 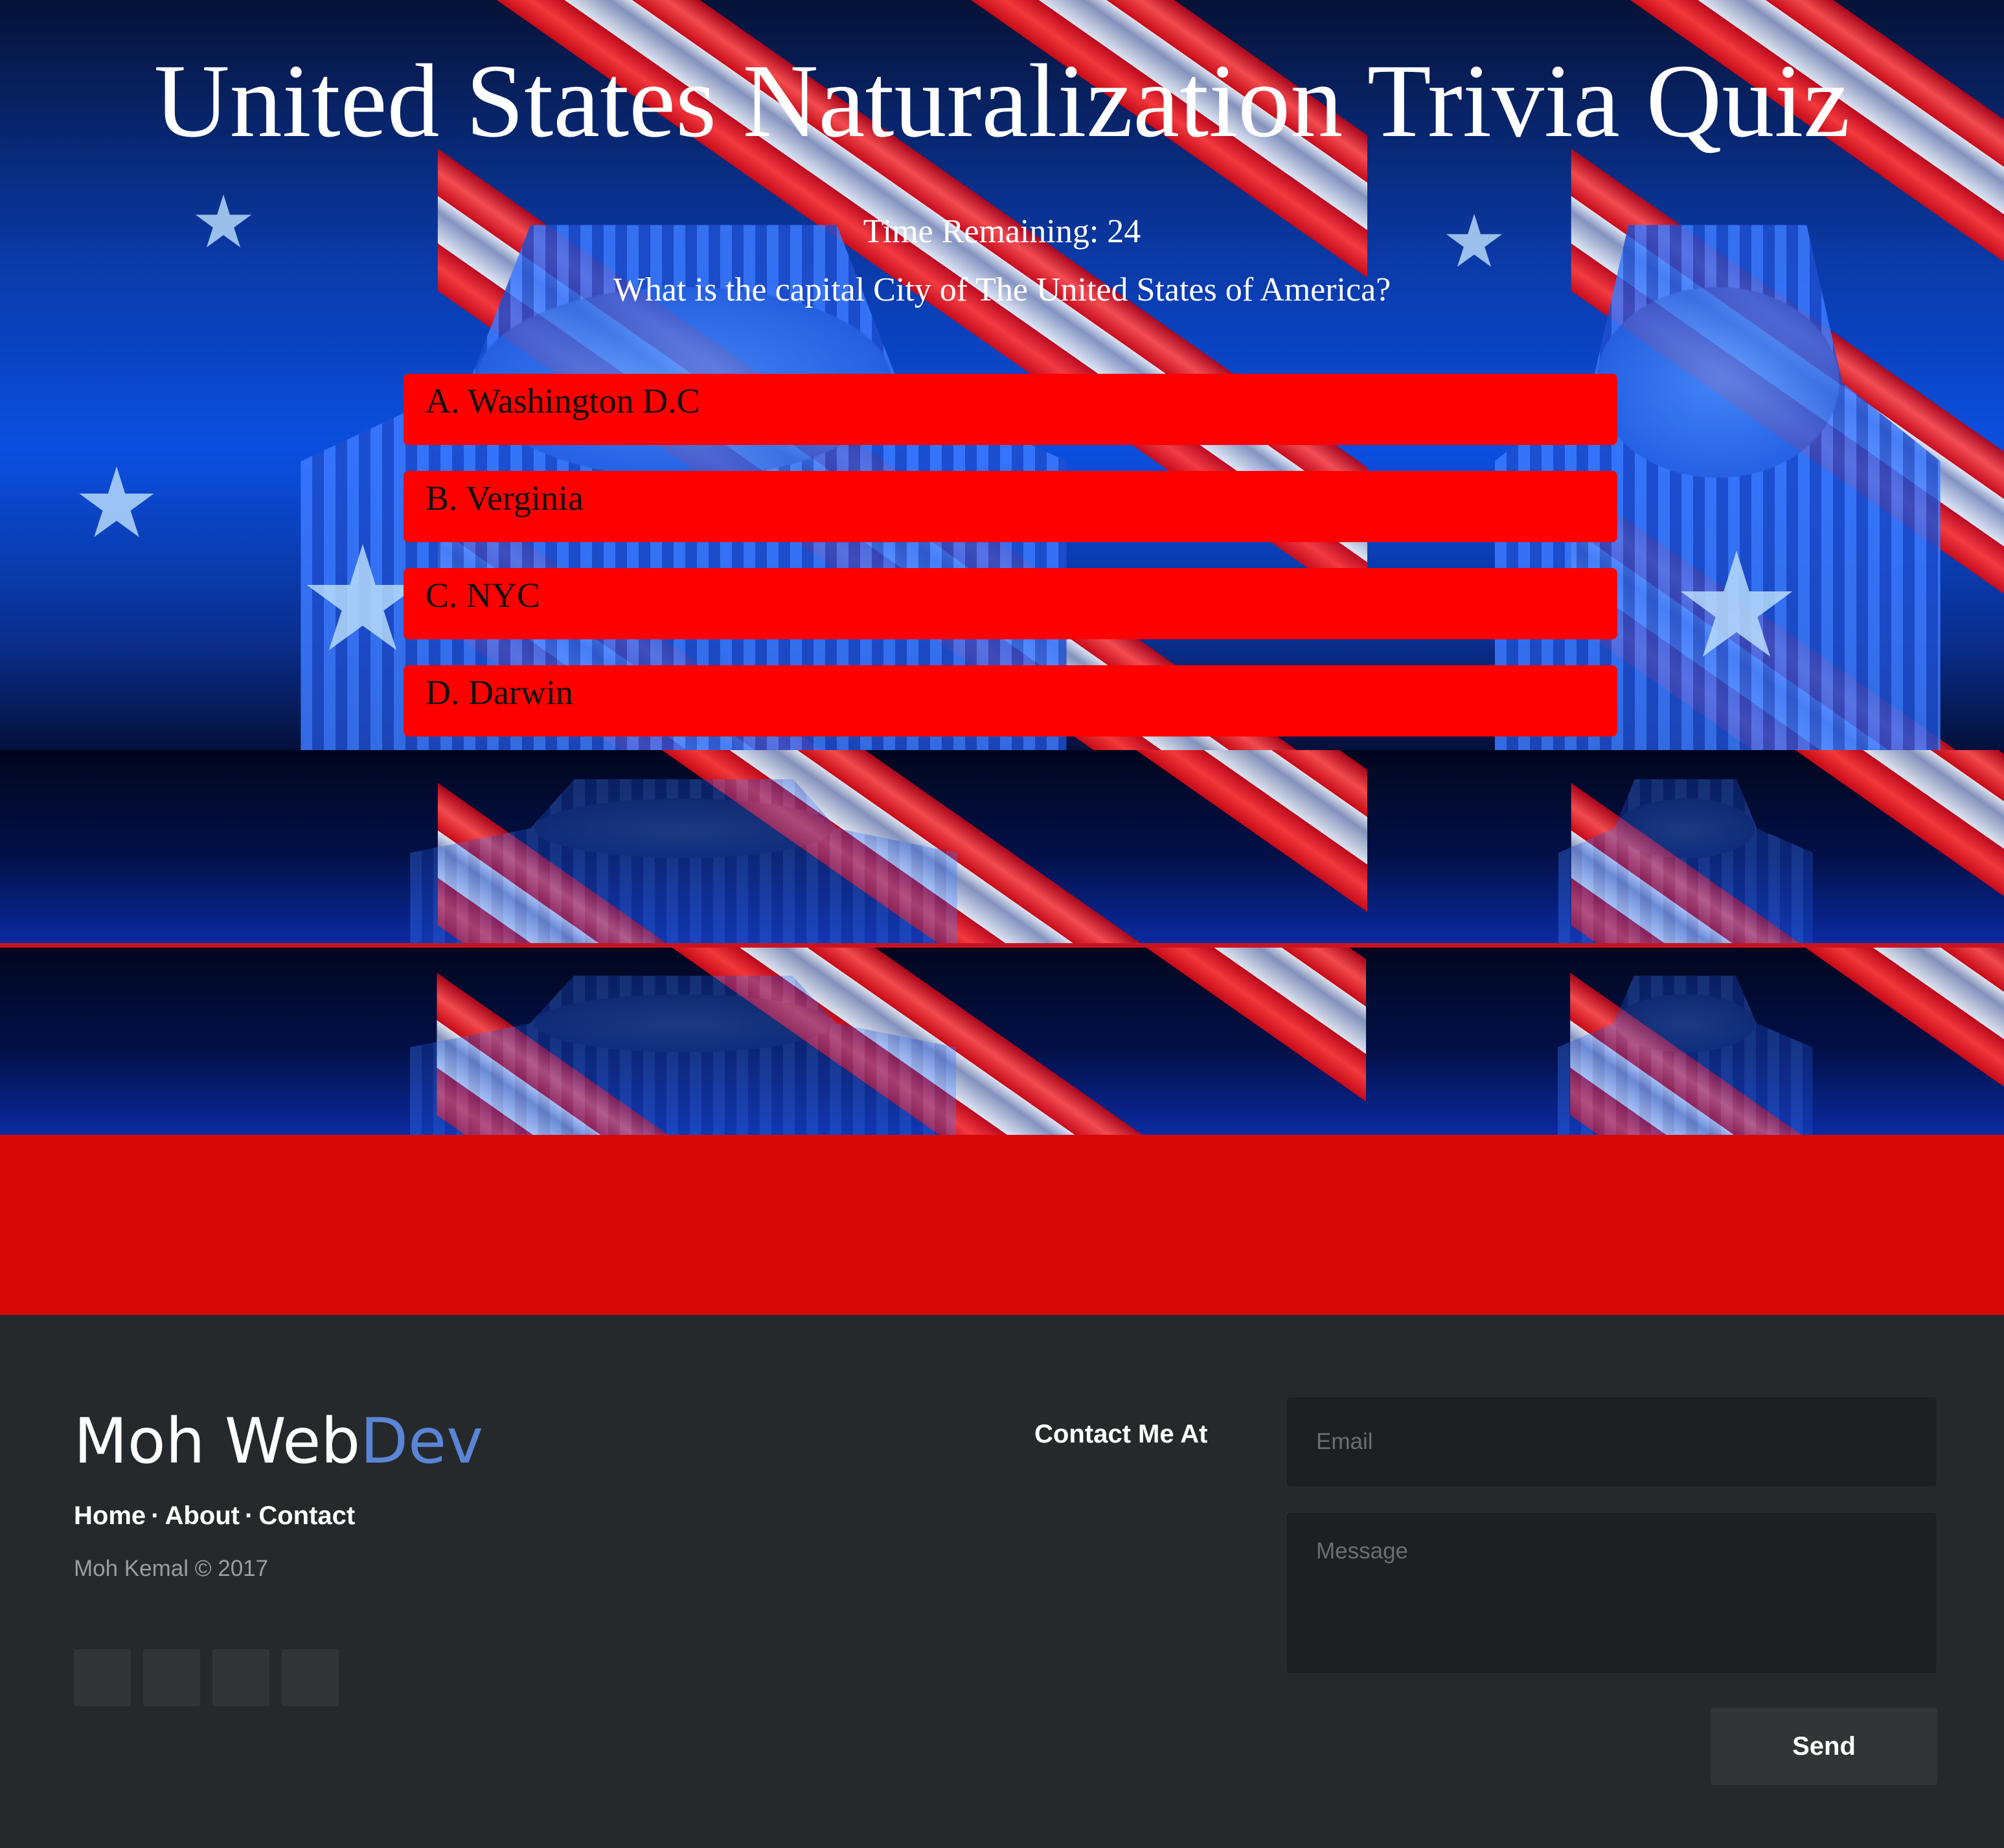 I want to click on brand-primary: Moh Web, so click(x=218, y=1441).